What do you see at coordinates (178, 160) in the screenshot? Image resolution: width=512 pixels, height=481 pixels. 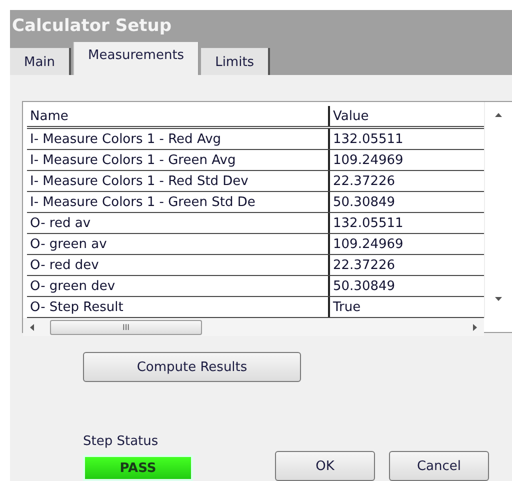 I see `table-cell: I- Measure Colors 1 - Green Avg` at bounding box center [178, 160].